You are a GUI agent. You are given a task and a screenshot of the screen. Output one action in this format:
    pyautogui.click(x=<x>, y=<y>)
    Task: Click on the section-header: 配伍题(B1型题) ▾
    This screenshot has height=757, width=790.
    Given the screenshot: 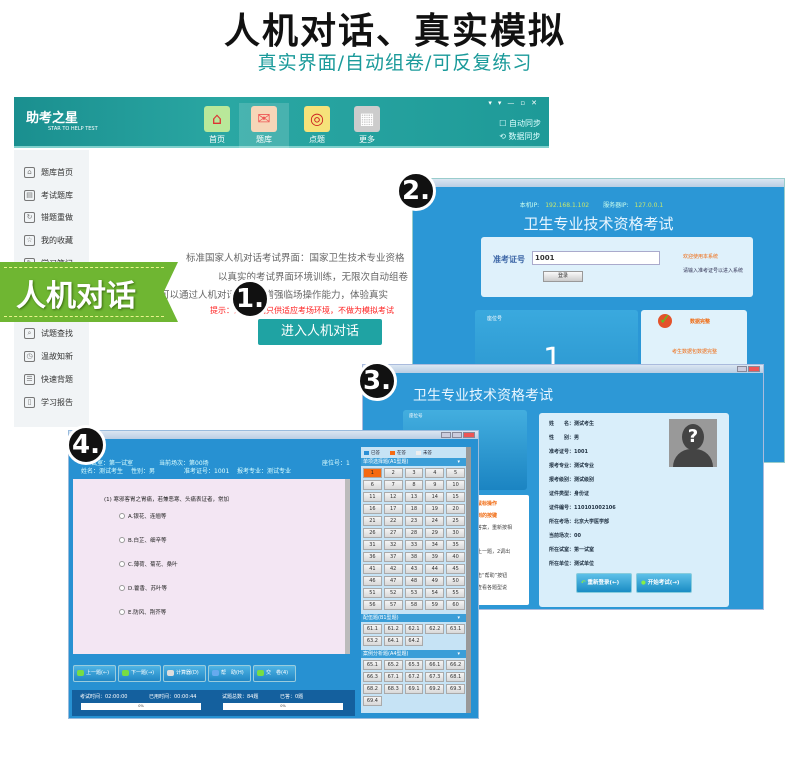 What is the action you would take?
    pyautogui.click(x=413, y=618)
    